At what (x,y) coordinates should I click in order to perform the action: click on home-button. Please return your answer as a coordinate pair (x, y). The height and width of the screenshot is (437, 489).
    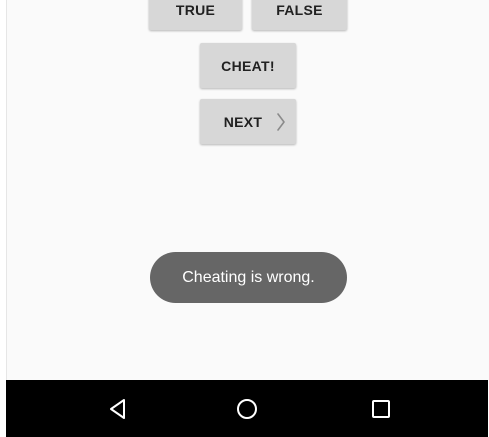
    Looking at the image, I should click on (247, 408).